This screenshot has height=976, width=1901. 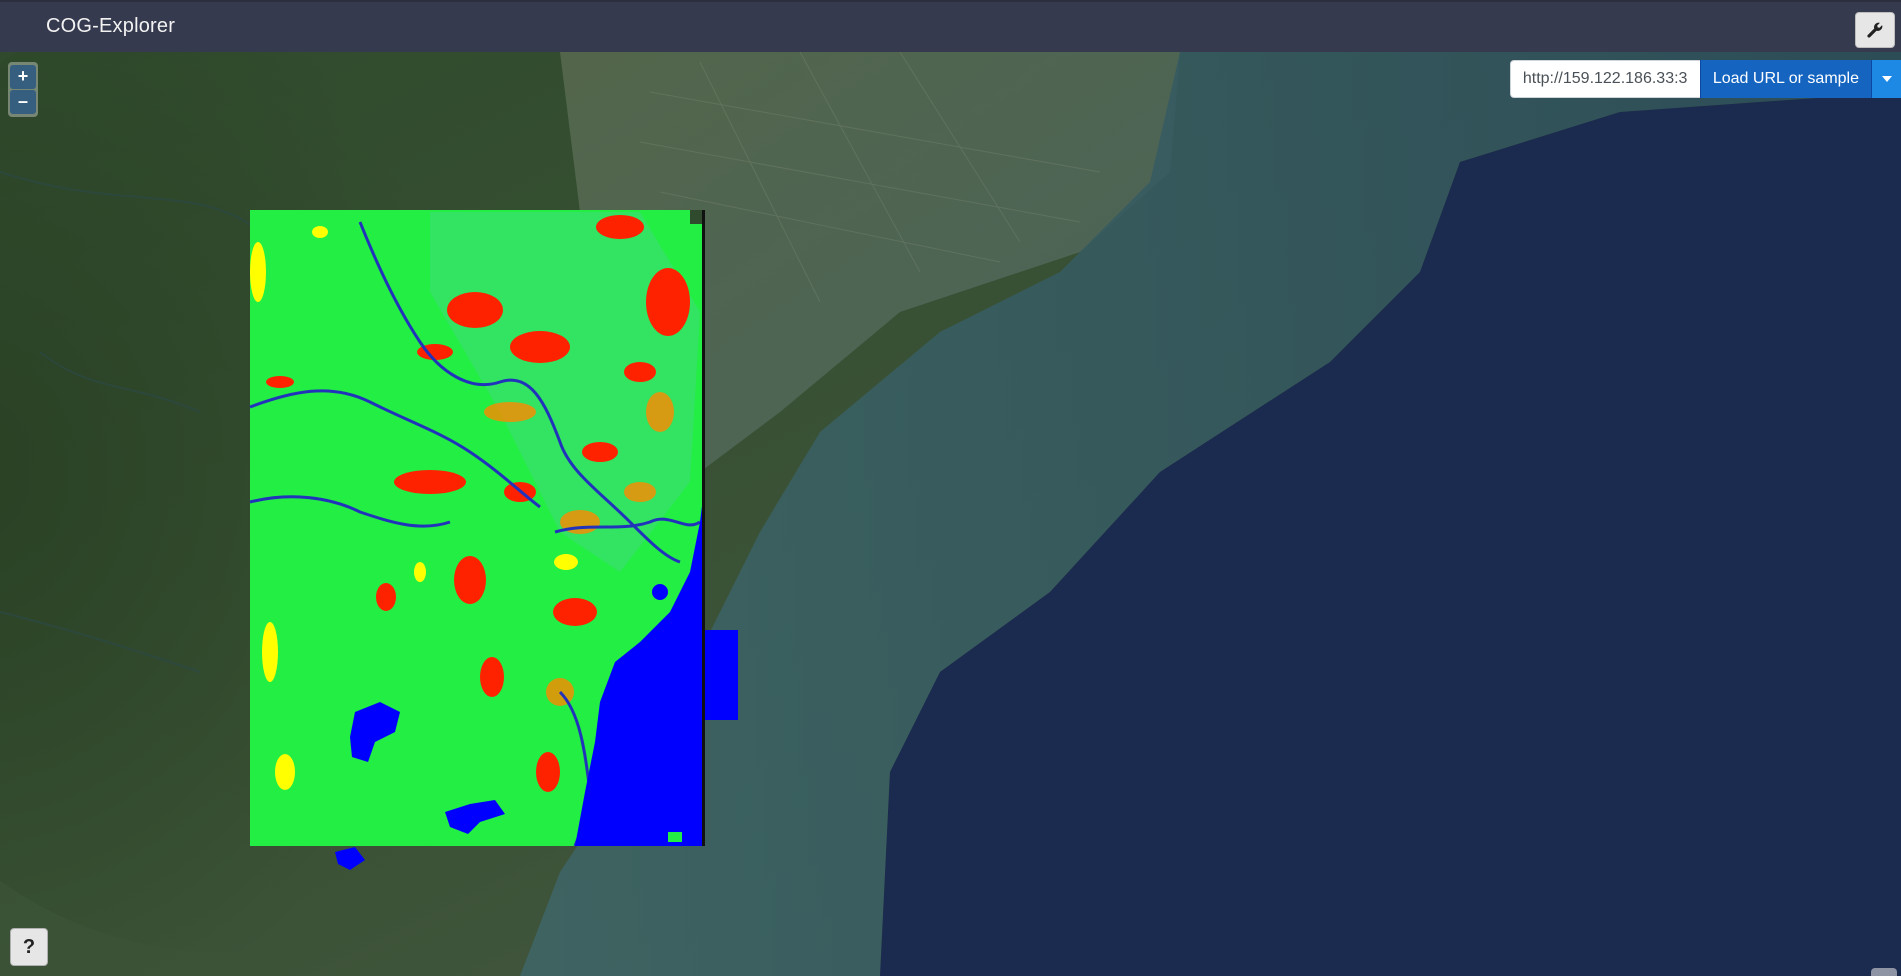 I want to click on app-title: COG-Explorer, so click(x=110, y=26).